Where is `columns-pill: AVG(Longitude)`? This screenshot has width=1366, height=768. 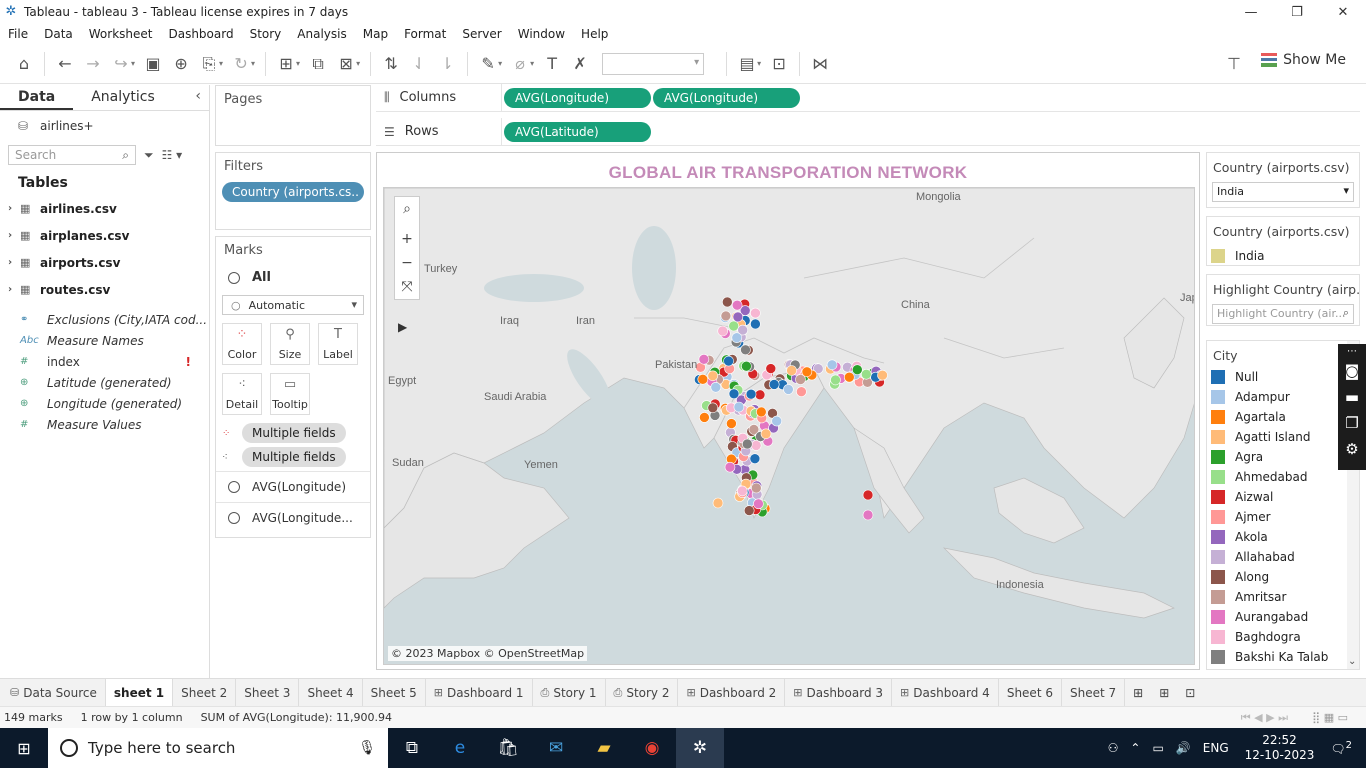 columns-pill: AVG(Longitude) is located at coordinates (577, 97).